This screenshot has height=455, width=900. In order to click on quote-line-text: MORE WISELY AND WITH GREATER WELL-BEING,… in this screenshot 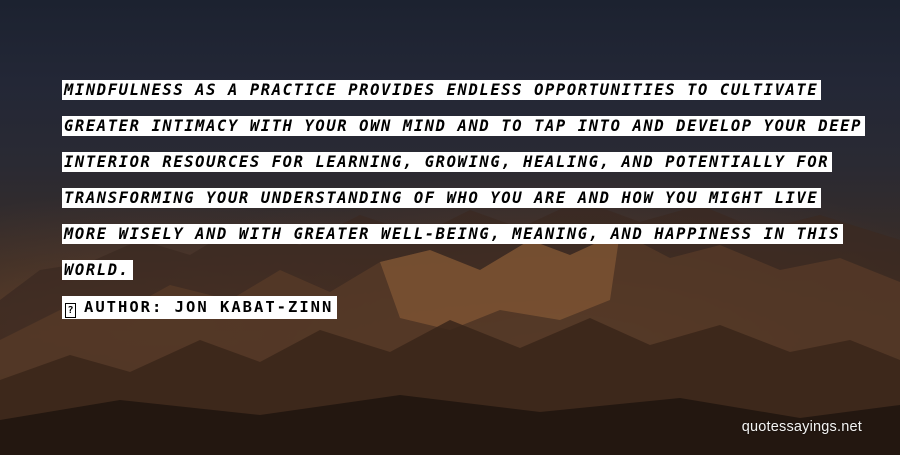, I will do `click(453, 234)`.